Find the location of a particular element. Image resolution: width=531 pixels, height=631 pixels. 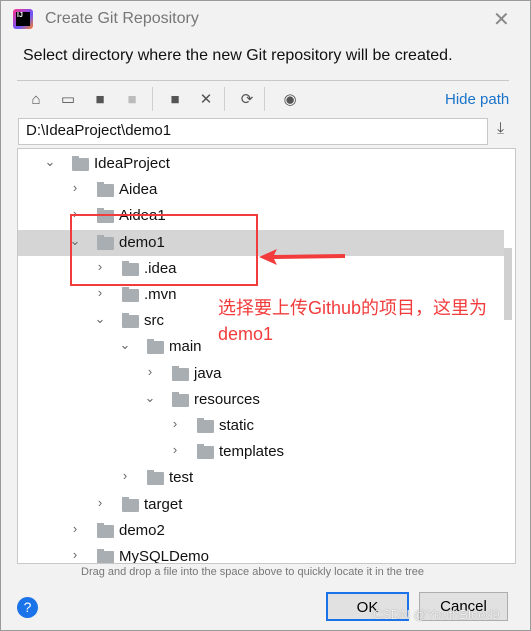

tree-item-label: target is located at coordinates (163, 504).